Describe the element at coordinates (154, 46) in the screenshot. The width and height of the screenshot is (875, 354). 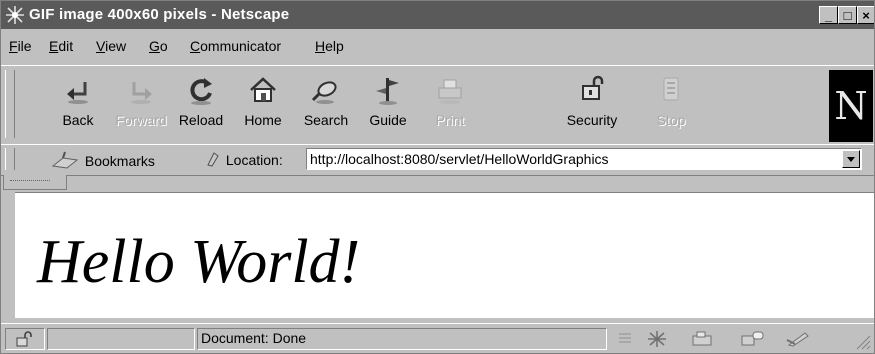
I see `menu-go-accel: G` at that location.